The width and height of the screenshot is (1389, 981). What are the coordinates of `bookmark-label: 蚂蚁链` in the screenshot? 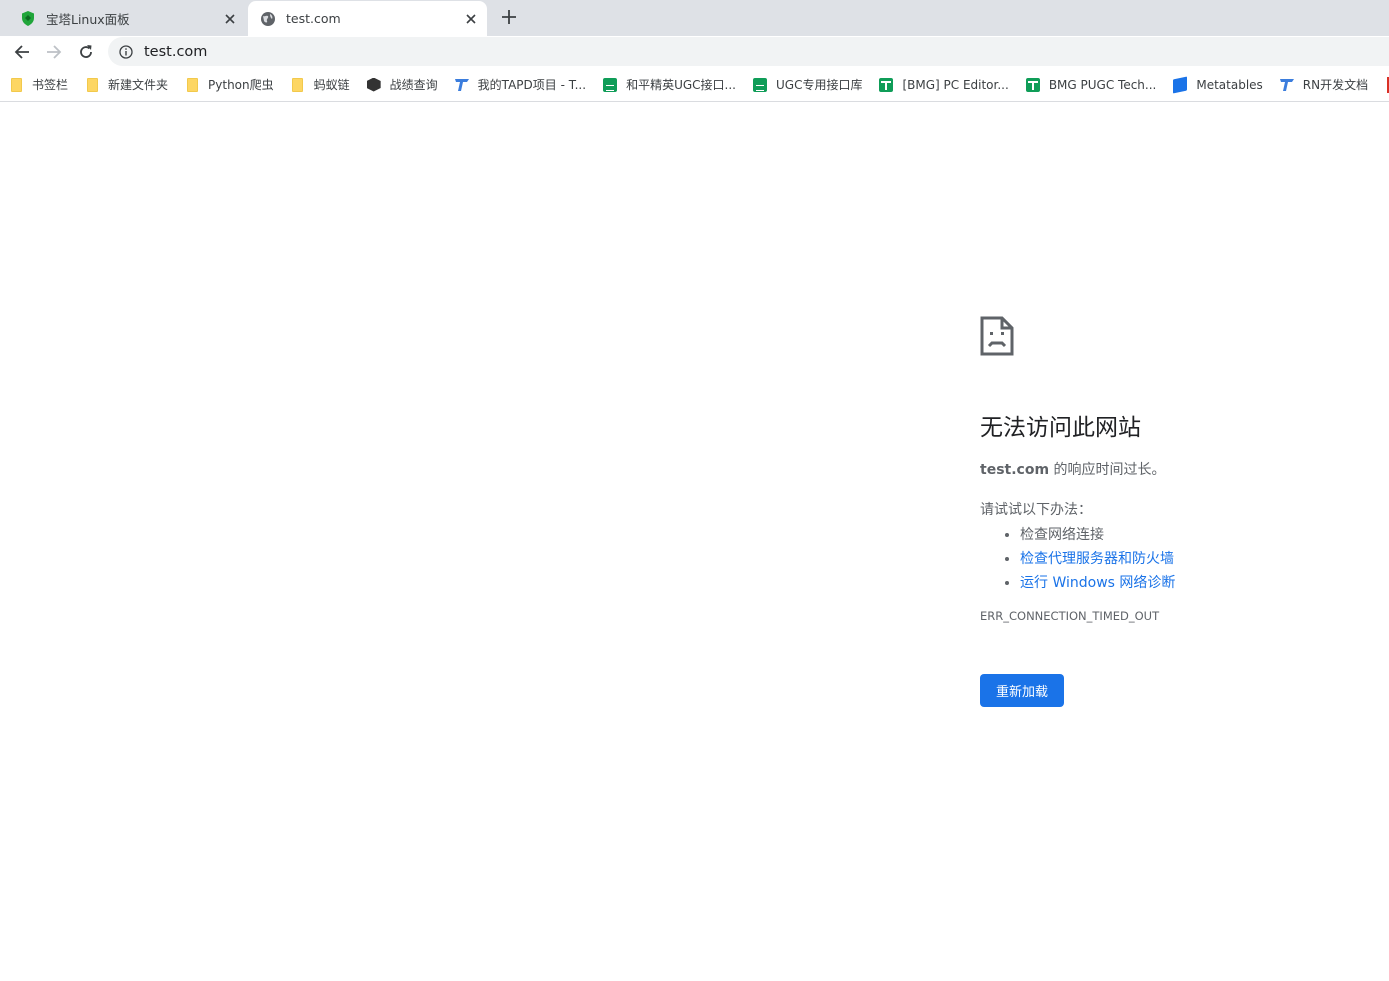 It's located at (331, 85).